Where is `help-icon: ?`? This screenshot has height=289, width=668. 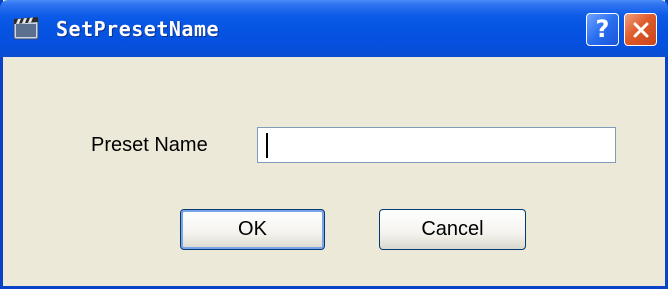 help-icon: ? is located at coordinates (602, 29).